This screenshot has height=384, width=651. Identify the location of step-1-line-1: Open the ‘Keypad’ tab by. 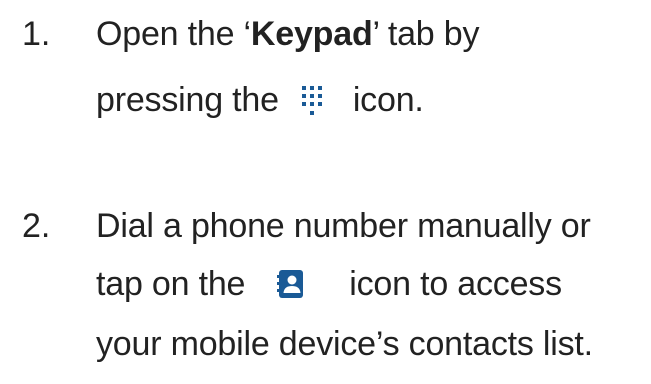
(287, 34).